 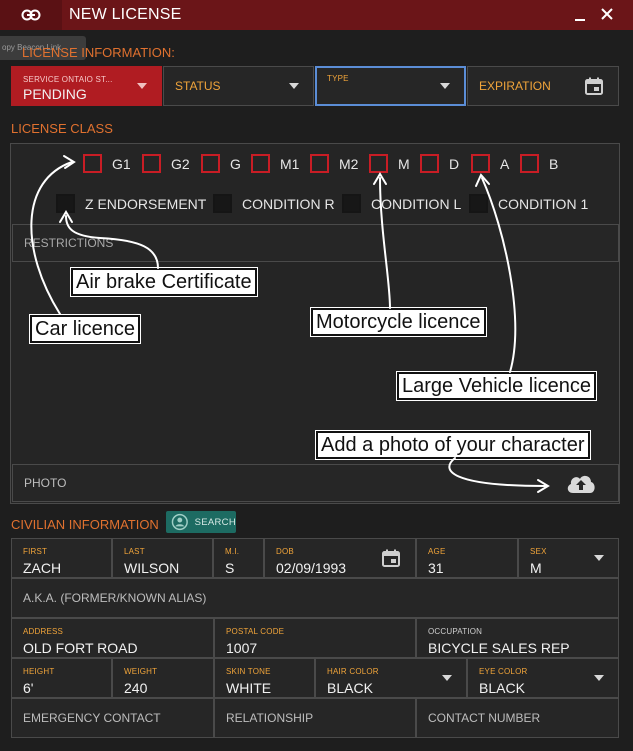 I want to click on dob-label: DOB, so click(x=285, y=551).